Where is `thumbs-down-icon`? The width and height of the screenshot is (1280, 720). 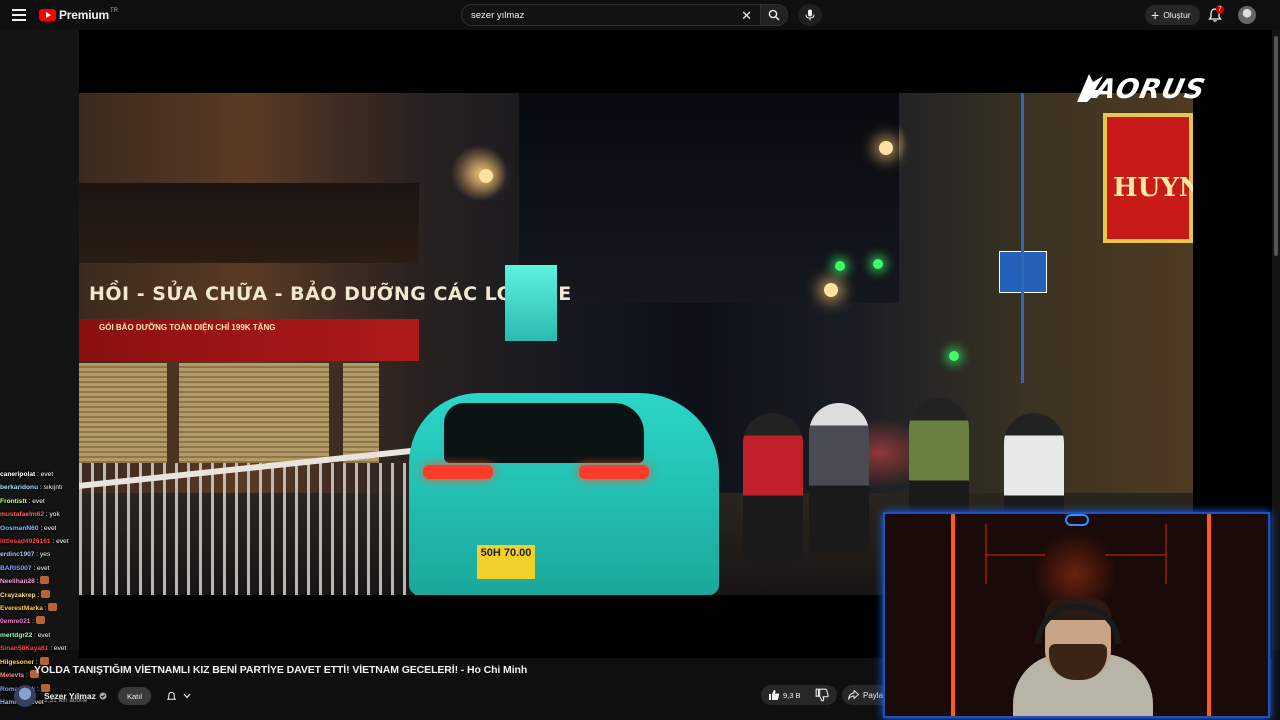
thumbs-down-icon is located at coordinates (822, 695).